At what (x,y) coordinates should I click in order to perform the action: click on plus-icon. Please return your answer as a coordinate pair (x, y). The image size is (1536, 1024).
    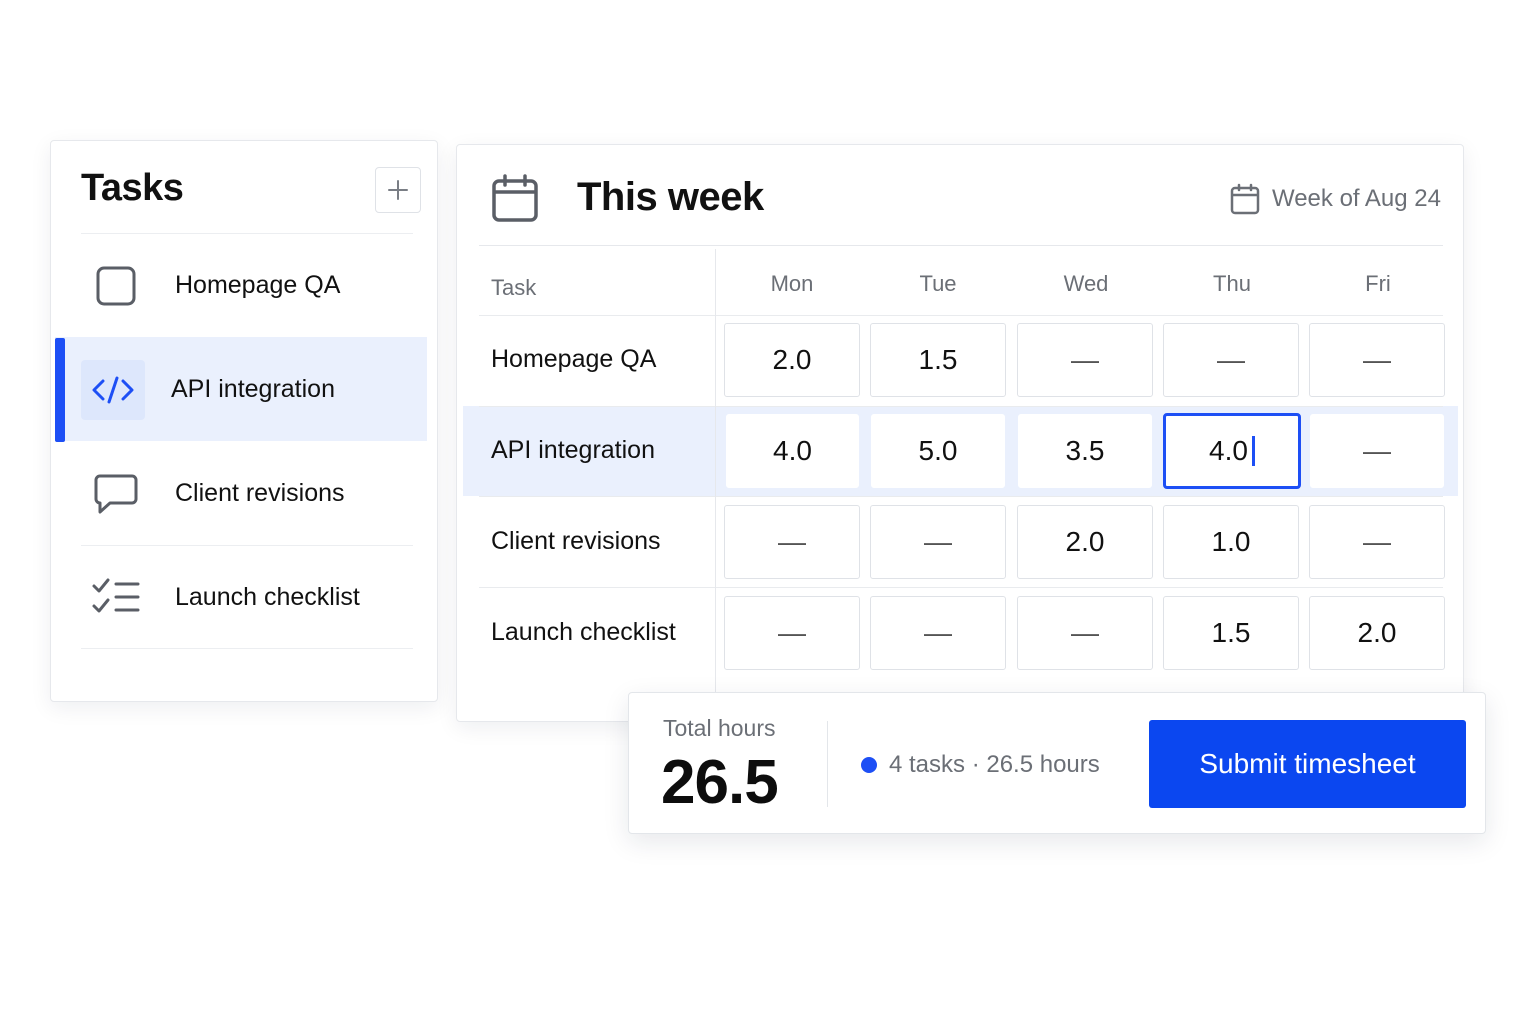
    Looking at the image, I should click on (398, 190).